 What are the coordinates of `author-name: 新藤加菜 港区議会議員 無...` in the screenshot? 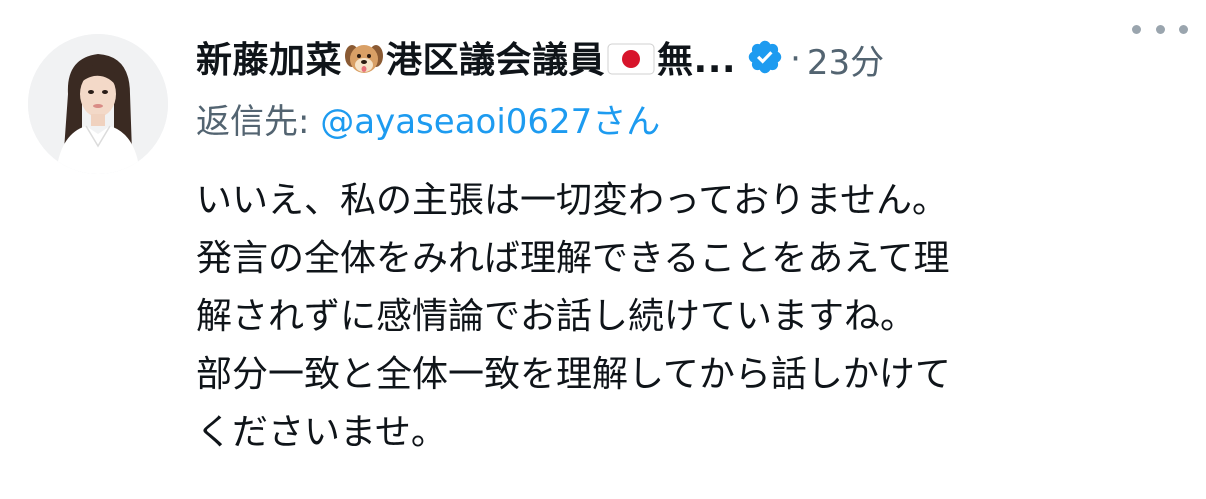 It's located at (466, 59).